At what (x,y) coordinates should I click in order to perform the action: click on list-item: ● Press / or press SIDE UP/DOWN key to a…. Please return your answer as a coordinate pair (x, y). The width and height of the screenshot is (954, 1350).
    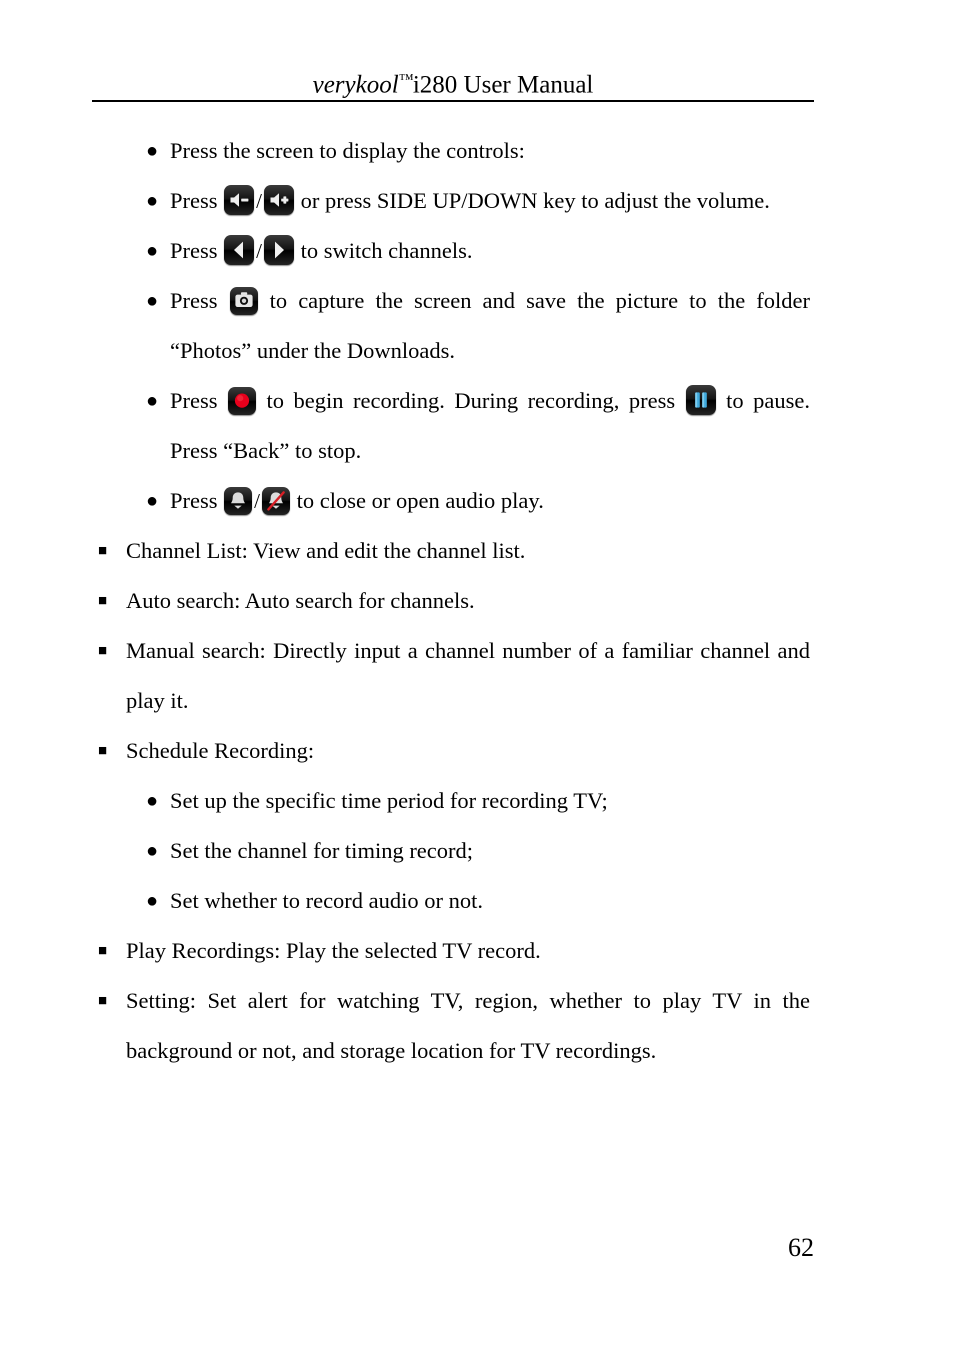
    Looking at the image, I should click on (478, 201).